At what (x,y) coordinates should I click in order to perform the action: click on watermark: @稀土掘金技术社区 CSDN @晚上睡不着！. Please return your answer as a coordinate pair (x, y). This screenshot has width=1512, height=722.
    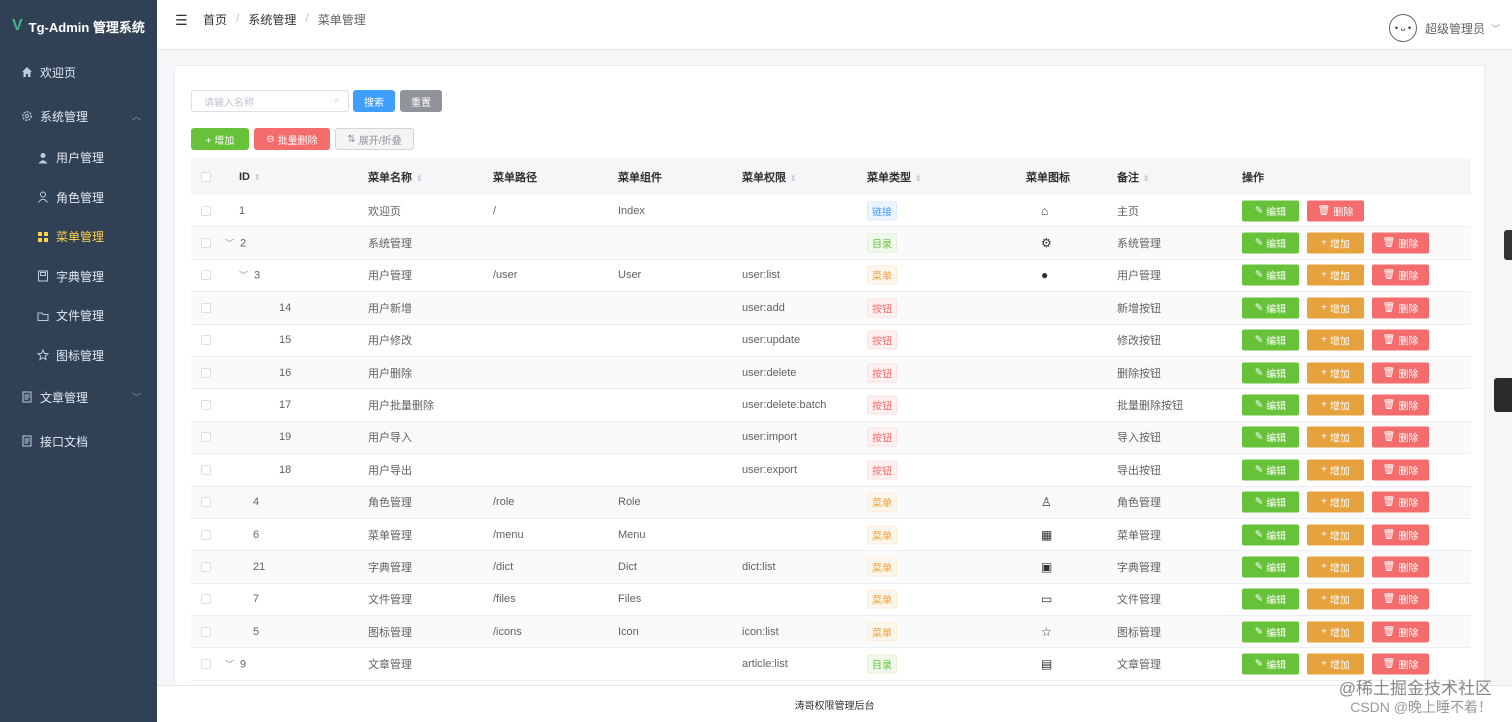
    Looking at the image, I should click on (1415, 698).